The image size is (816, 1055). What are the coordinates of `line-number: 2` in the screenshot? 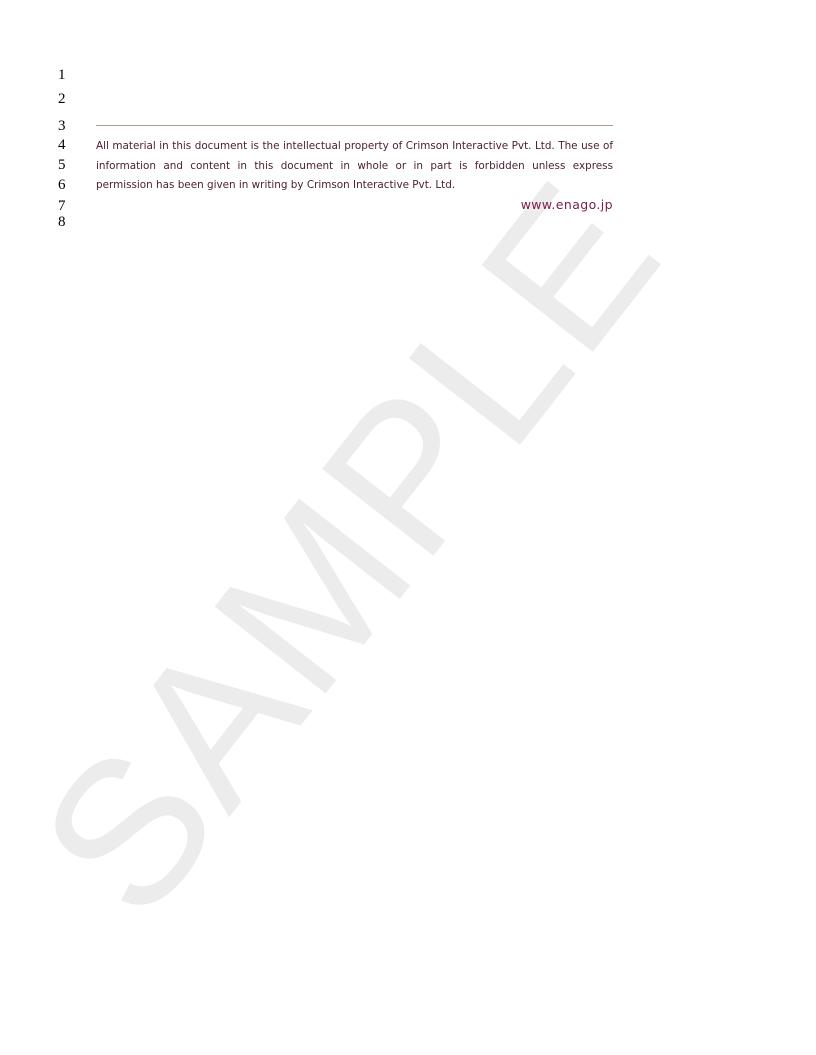 It's located at (62, 99).